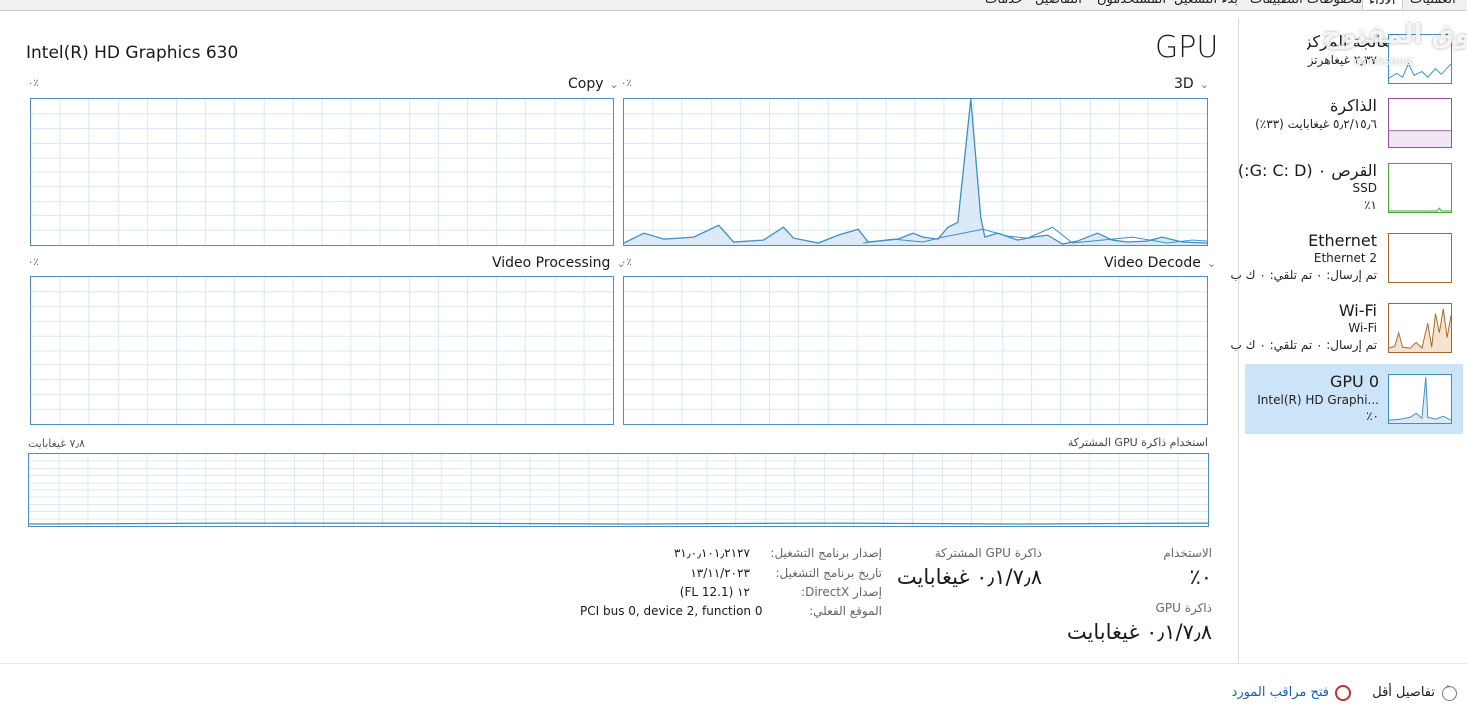 This screenshot has width=1467, height=721. I want to click on video-decode-percent-label: ٠٪, so click(626, 262).